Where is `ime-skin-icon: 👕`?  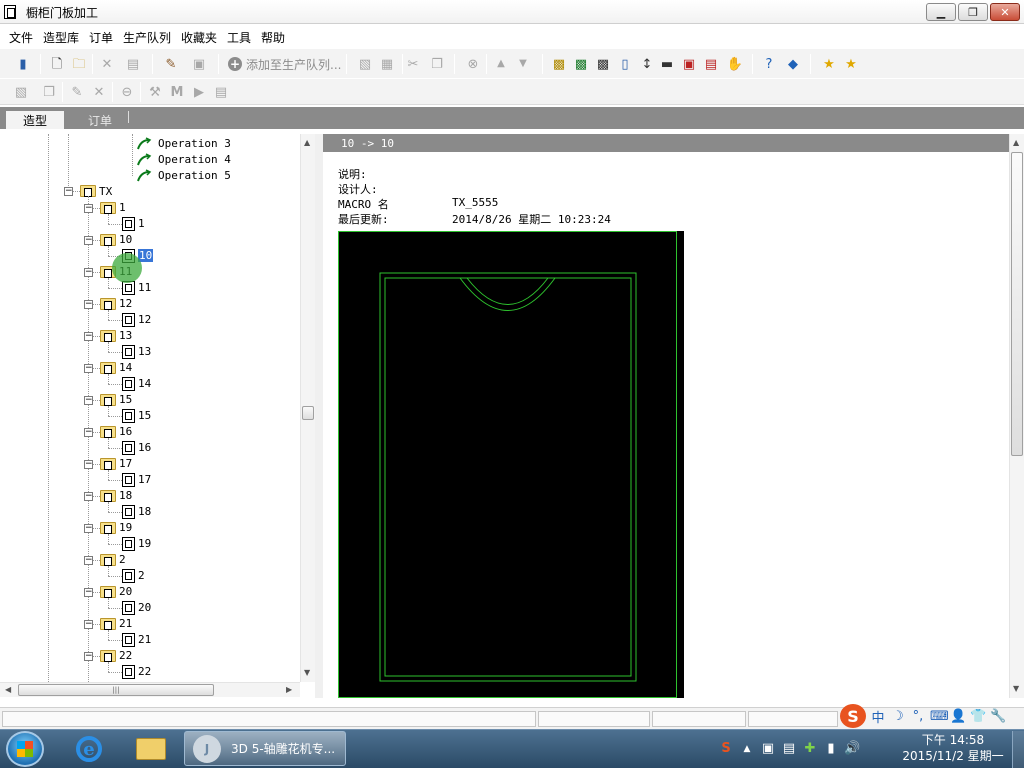 ime-skin-icon: 👕 is located at coordinates (978, 716).